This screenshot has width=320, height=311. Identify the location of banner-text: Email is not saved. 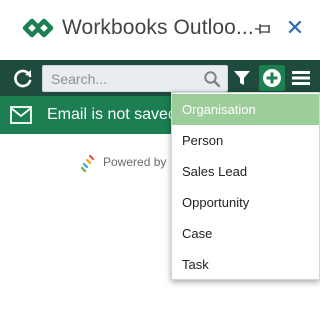
(112, 114).